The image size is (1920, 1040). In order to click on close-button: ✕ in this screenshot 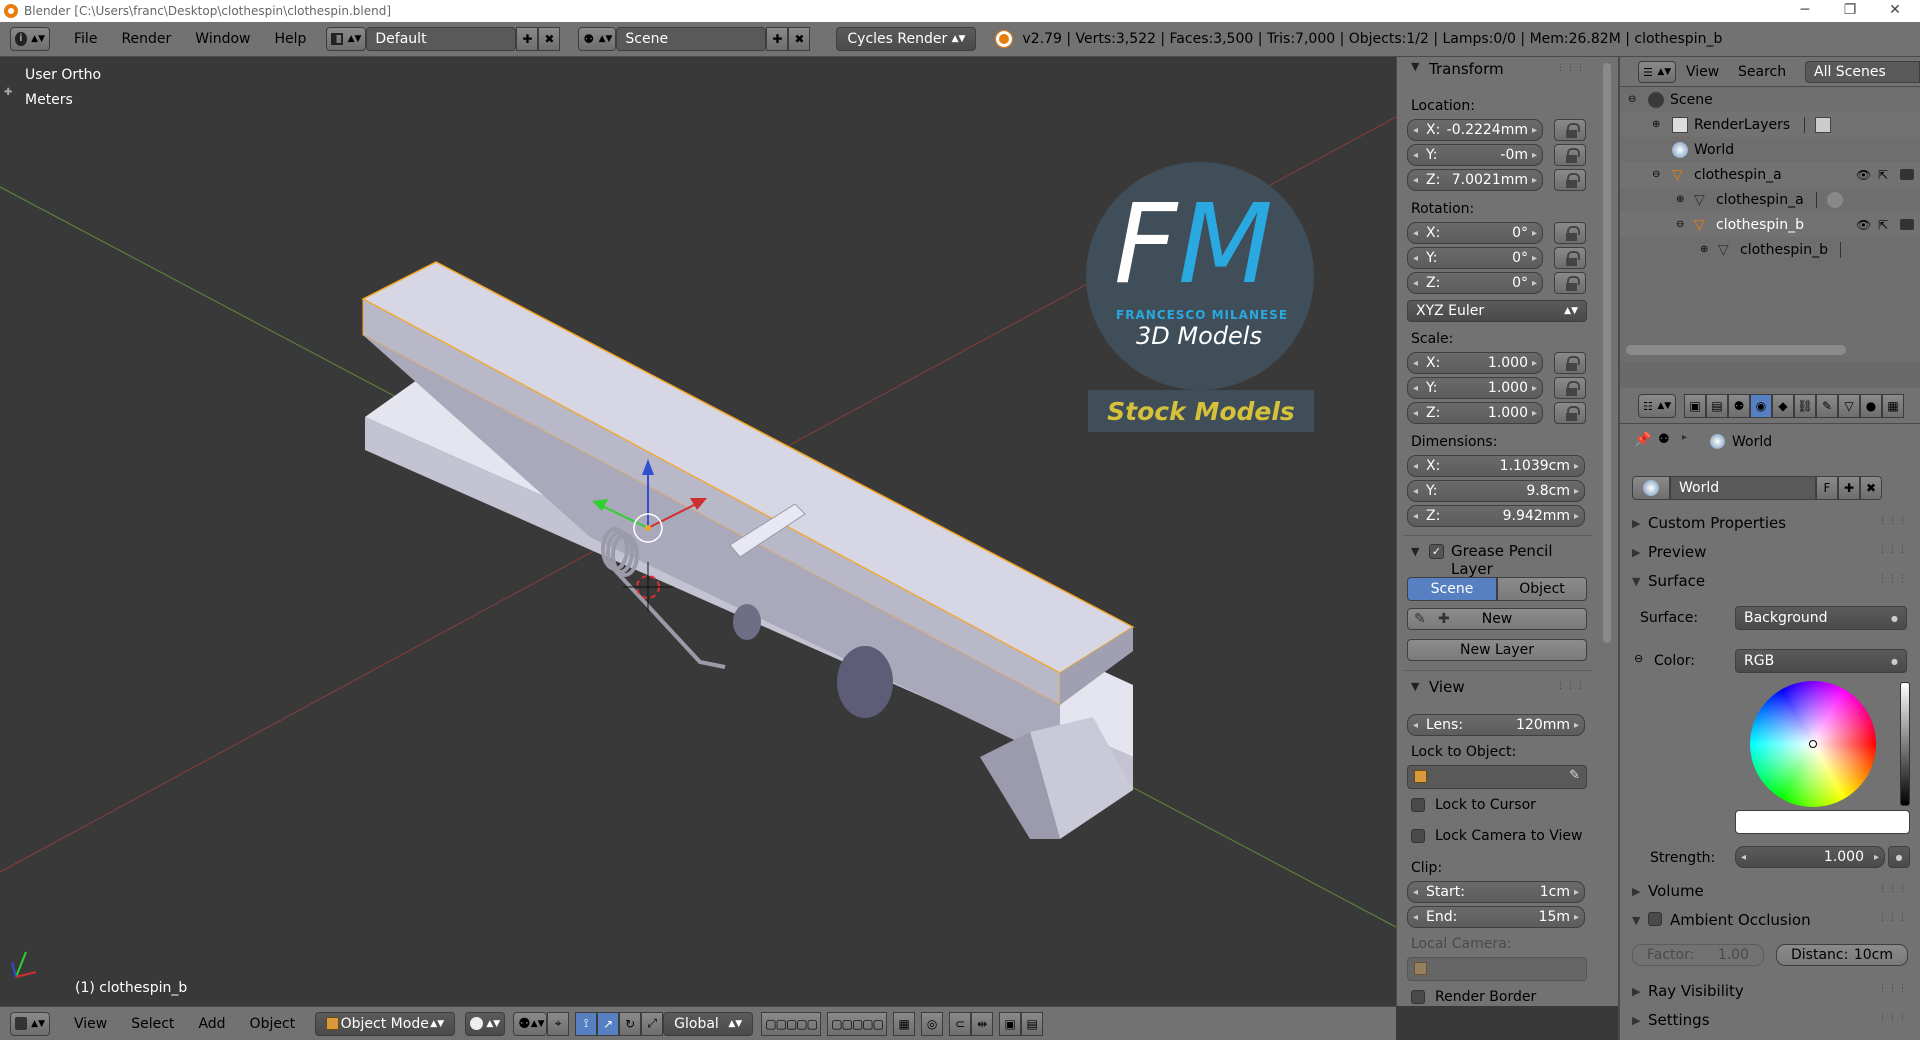, I will do `click(1895, 11)`.